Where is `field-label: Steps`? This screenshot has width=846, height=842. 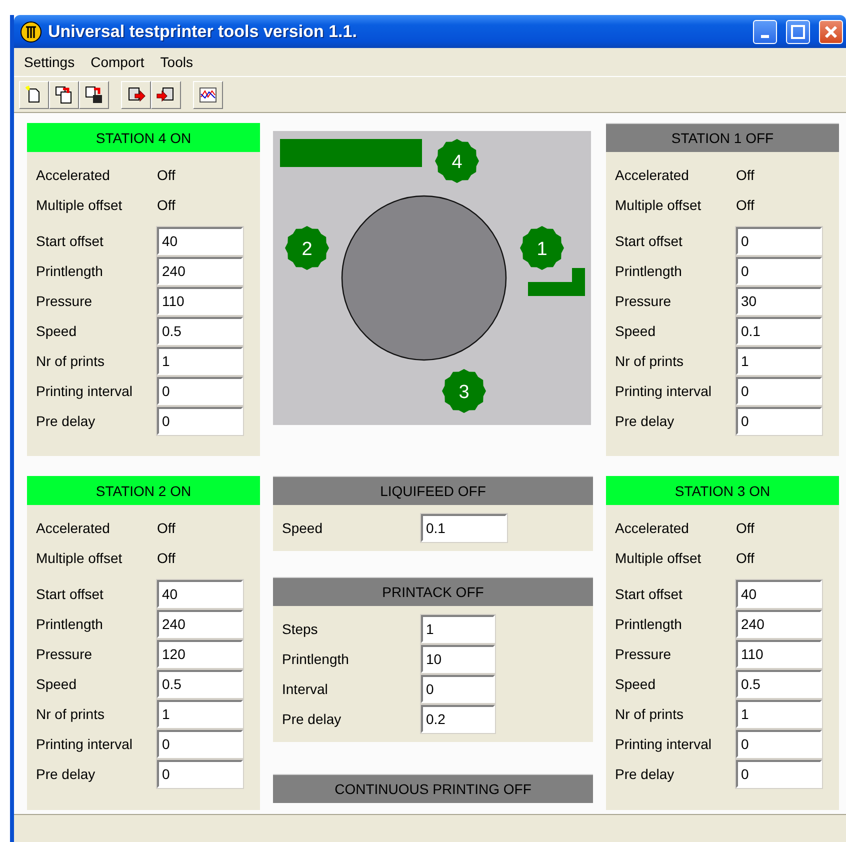 field-label: Steps is located at coordinates (300, 629).